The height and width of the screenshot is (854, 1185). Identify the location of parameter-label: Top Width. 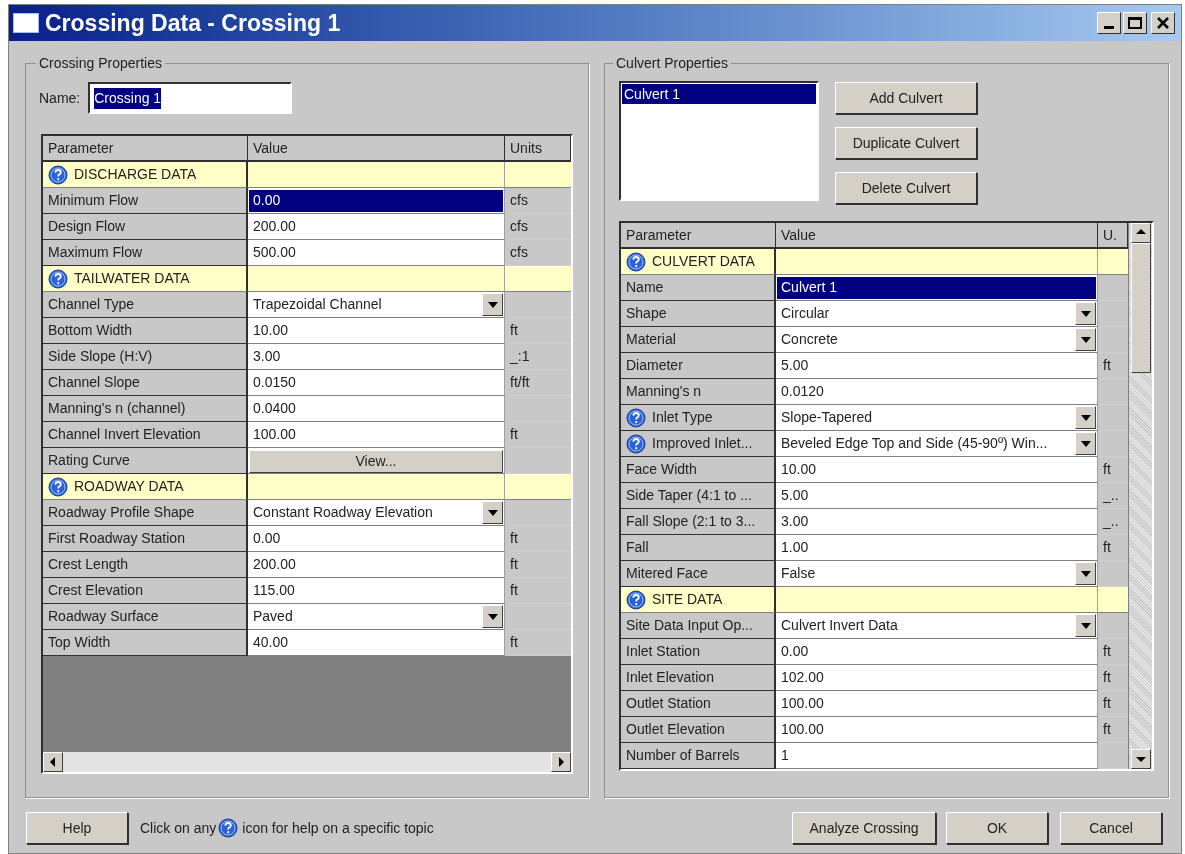
(79, 642).